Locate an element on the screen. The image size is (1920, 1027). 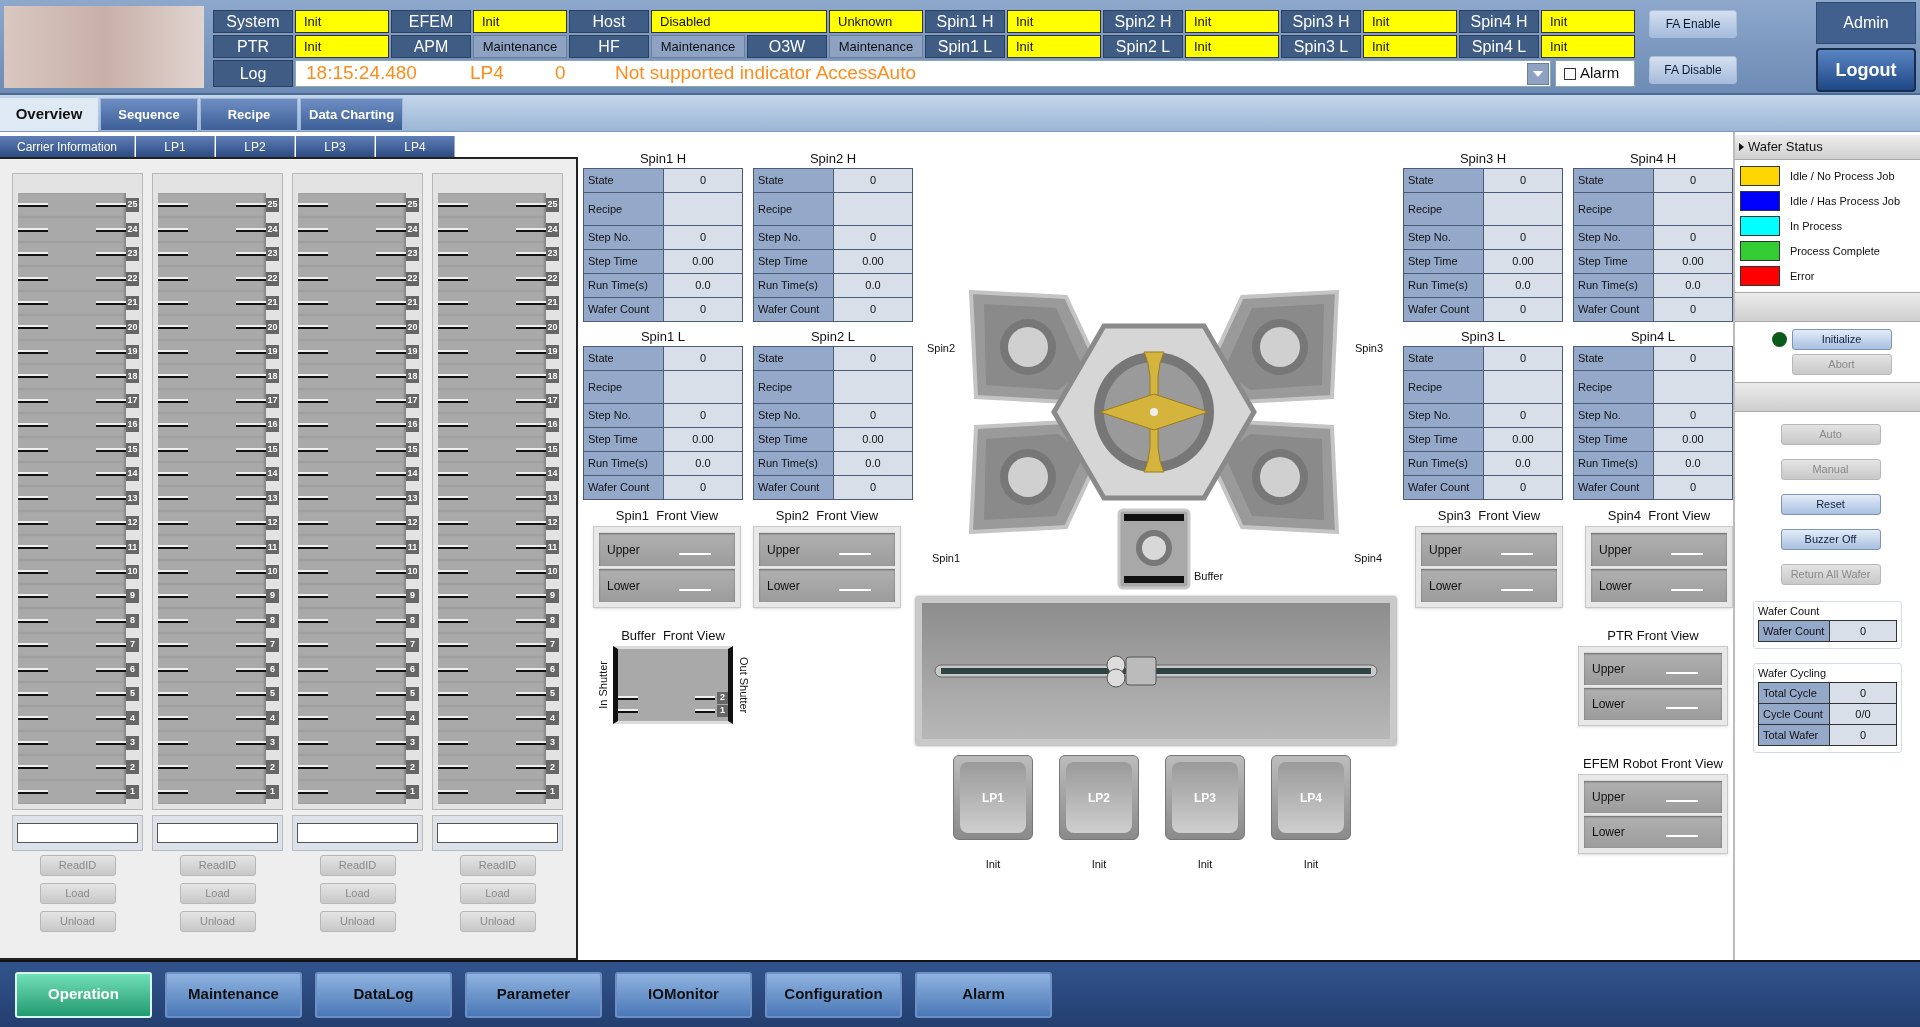
status-label: APM is located at coordinates (431, 46).